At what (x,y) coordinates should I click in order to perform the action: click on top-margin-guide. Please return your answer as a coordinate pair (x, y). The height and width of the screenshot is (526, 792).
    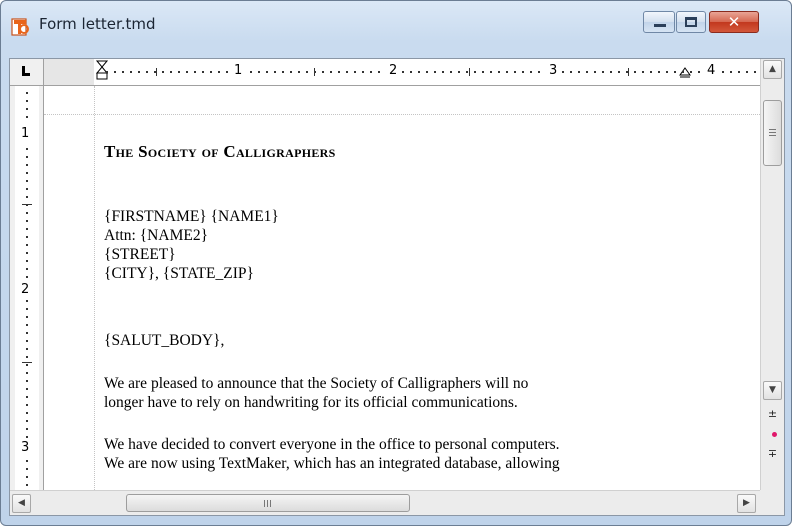
    Looking at the image, I should click on (402, 114).